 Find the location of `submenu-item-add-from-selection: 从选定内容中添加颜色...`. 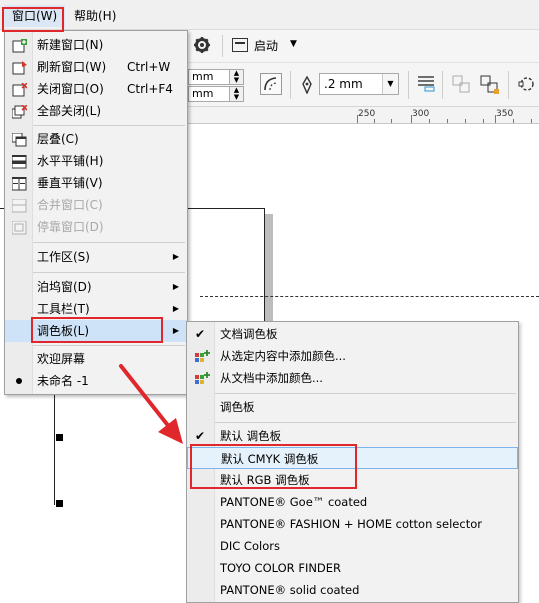

submenu-item-add-from-selection: 从选定内容中添加颜色... is located at coordinates (352, 356).